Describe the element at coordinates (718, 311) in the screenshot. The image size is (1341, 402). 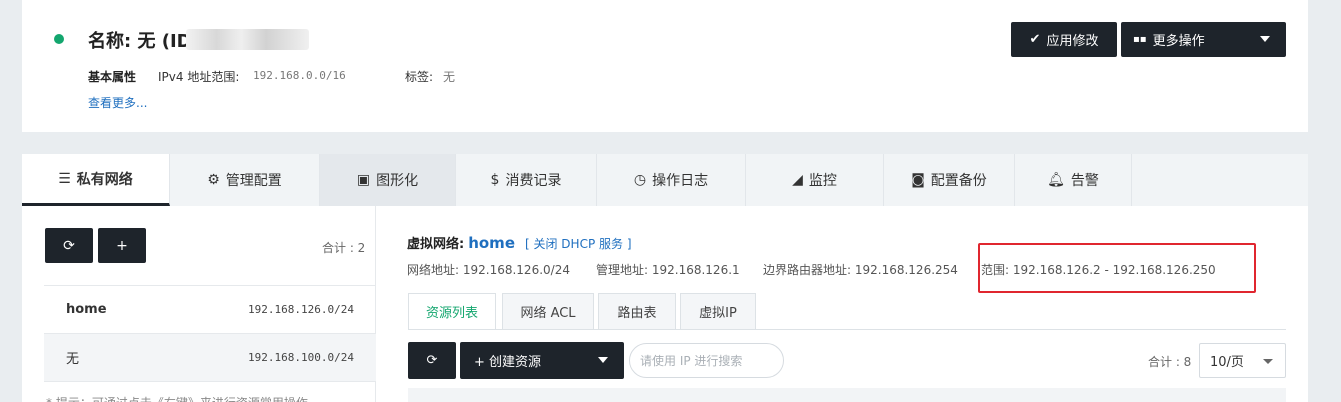
I see `subtab-virtual-ip: 虚拟IP` at that location.